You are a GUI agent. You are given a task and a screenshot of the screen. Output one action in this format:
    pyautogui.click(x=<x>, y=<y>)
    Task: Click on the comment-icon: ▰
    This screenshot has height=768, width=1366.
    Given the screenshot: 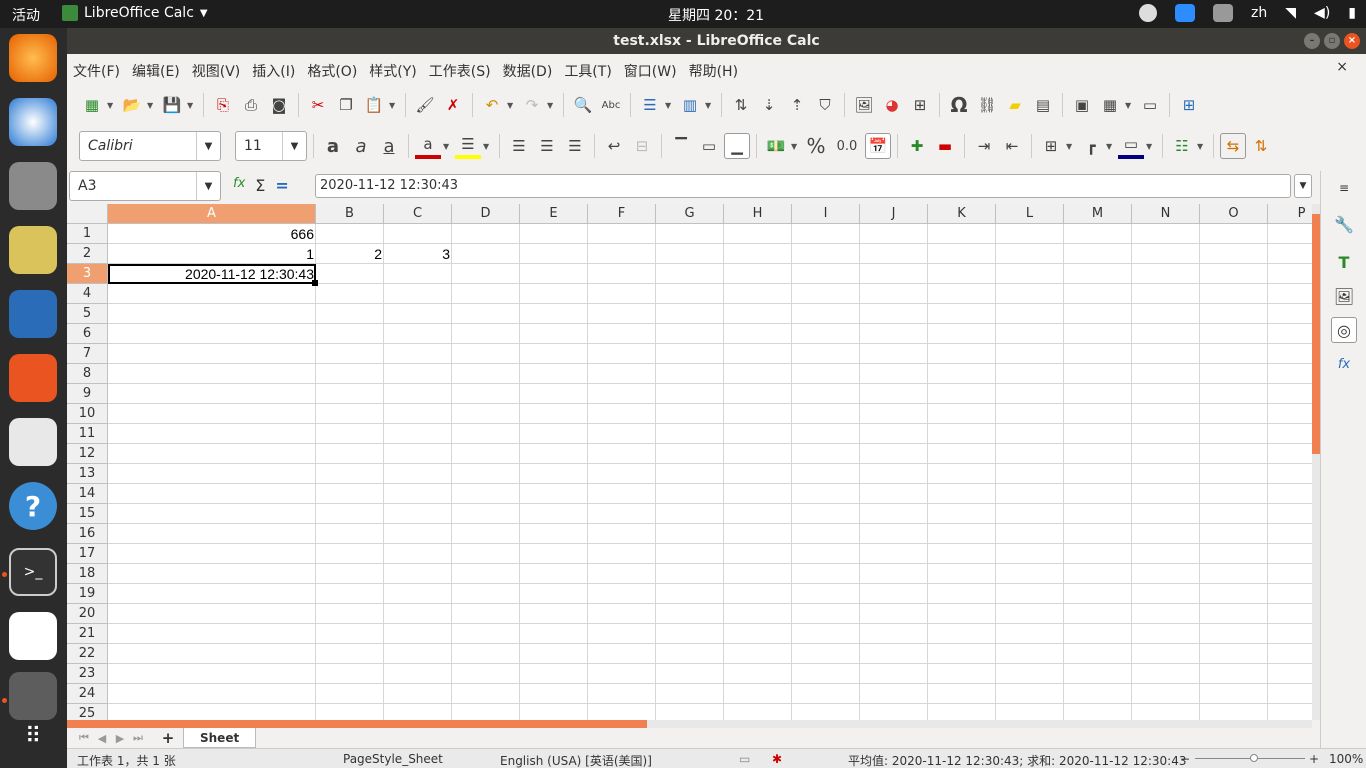 What is the action you would take?
    pyautogui.click(x=1015, y=105)
    